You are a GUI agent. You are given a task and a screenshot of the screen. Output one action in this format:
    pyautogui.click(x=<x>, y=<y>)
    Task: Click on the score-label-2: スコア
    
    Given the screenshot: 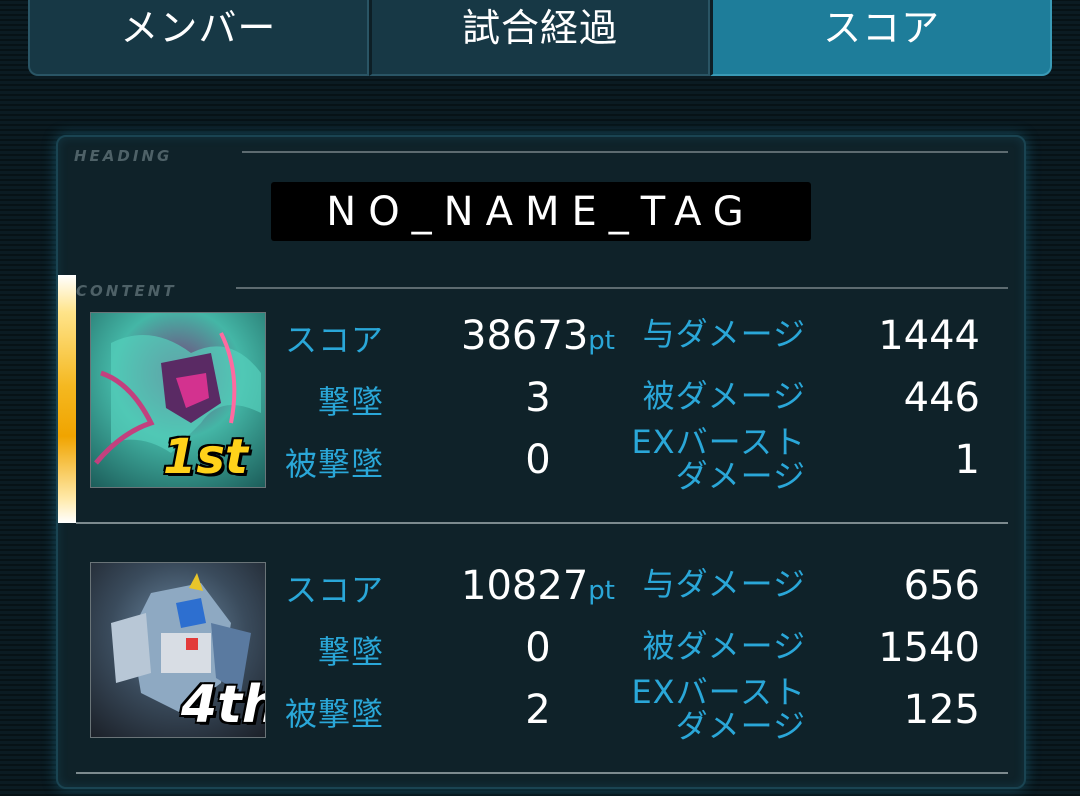 What is the action you would take?
    pyautogui.click(x=334, y=590)
    